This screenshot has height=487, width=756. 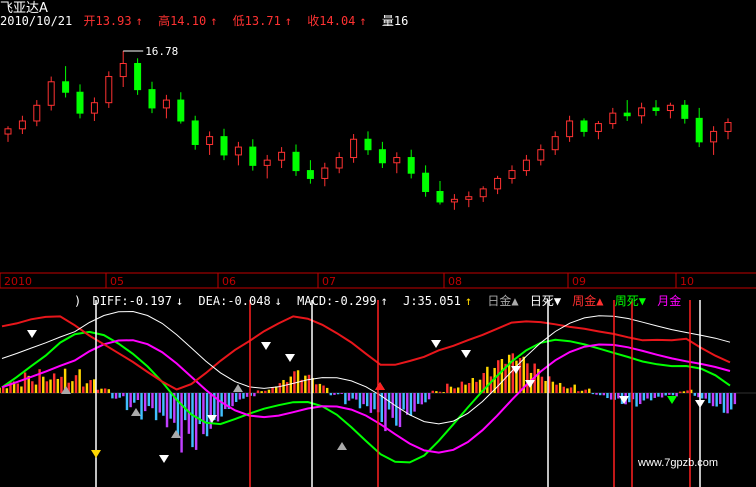 I want to click on dea-value: DEA:-0.048 ↓, so click(x=240, y=301).